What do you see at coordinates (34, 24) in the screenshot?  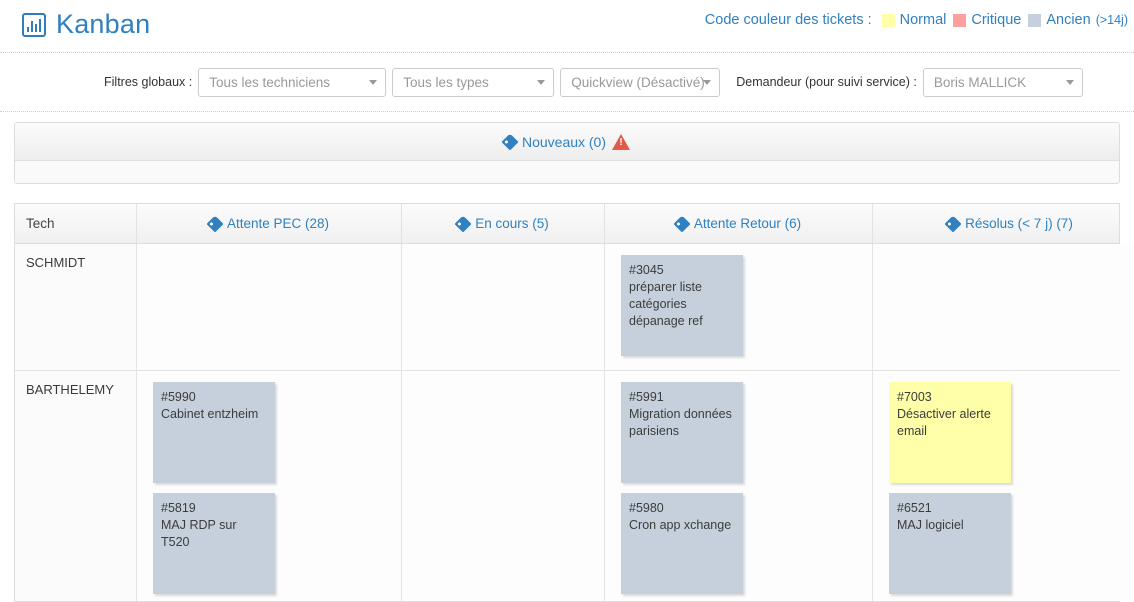 I see `bar-chart-icon` at bounding box center [34, 24].